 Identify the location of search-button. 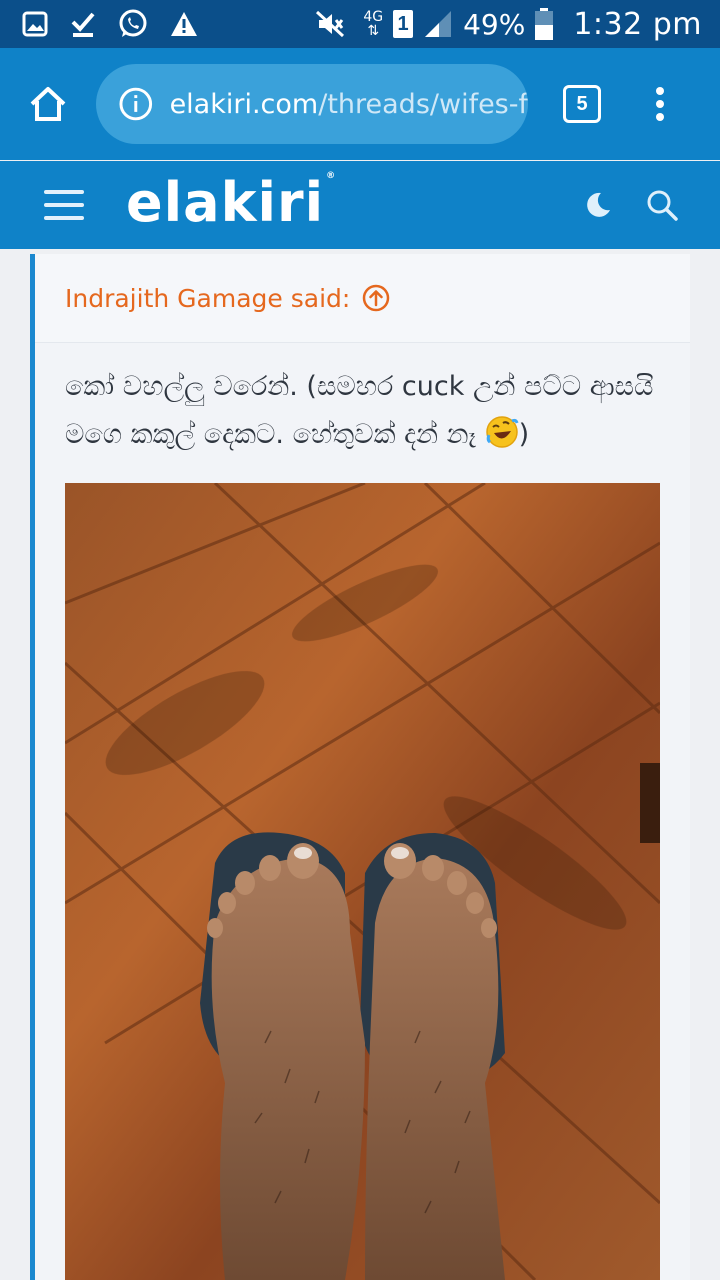
(662, 205).